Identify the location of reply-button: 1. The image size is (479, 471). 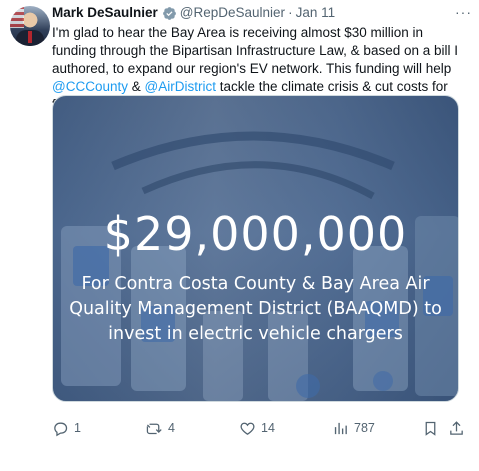
(66, 428).